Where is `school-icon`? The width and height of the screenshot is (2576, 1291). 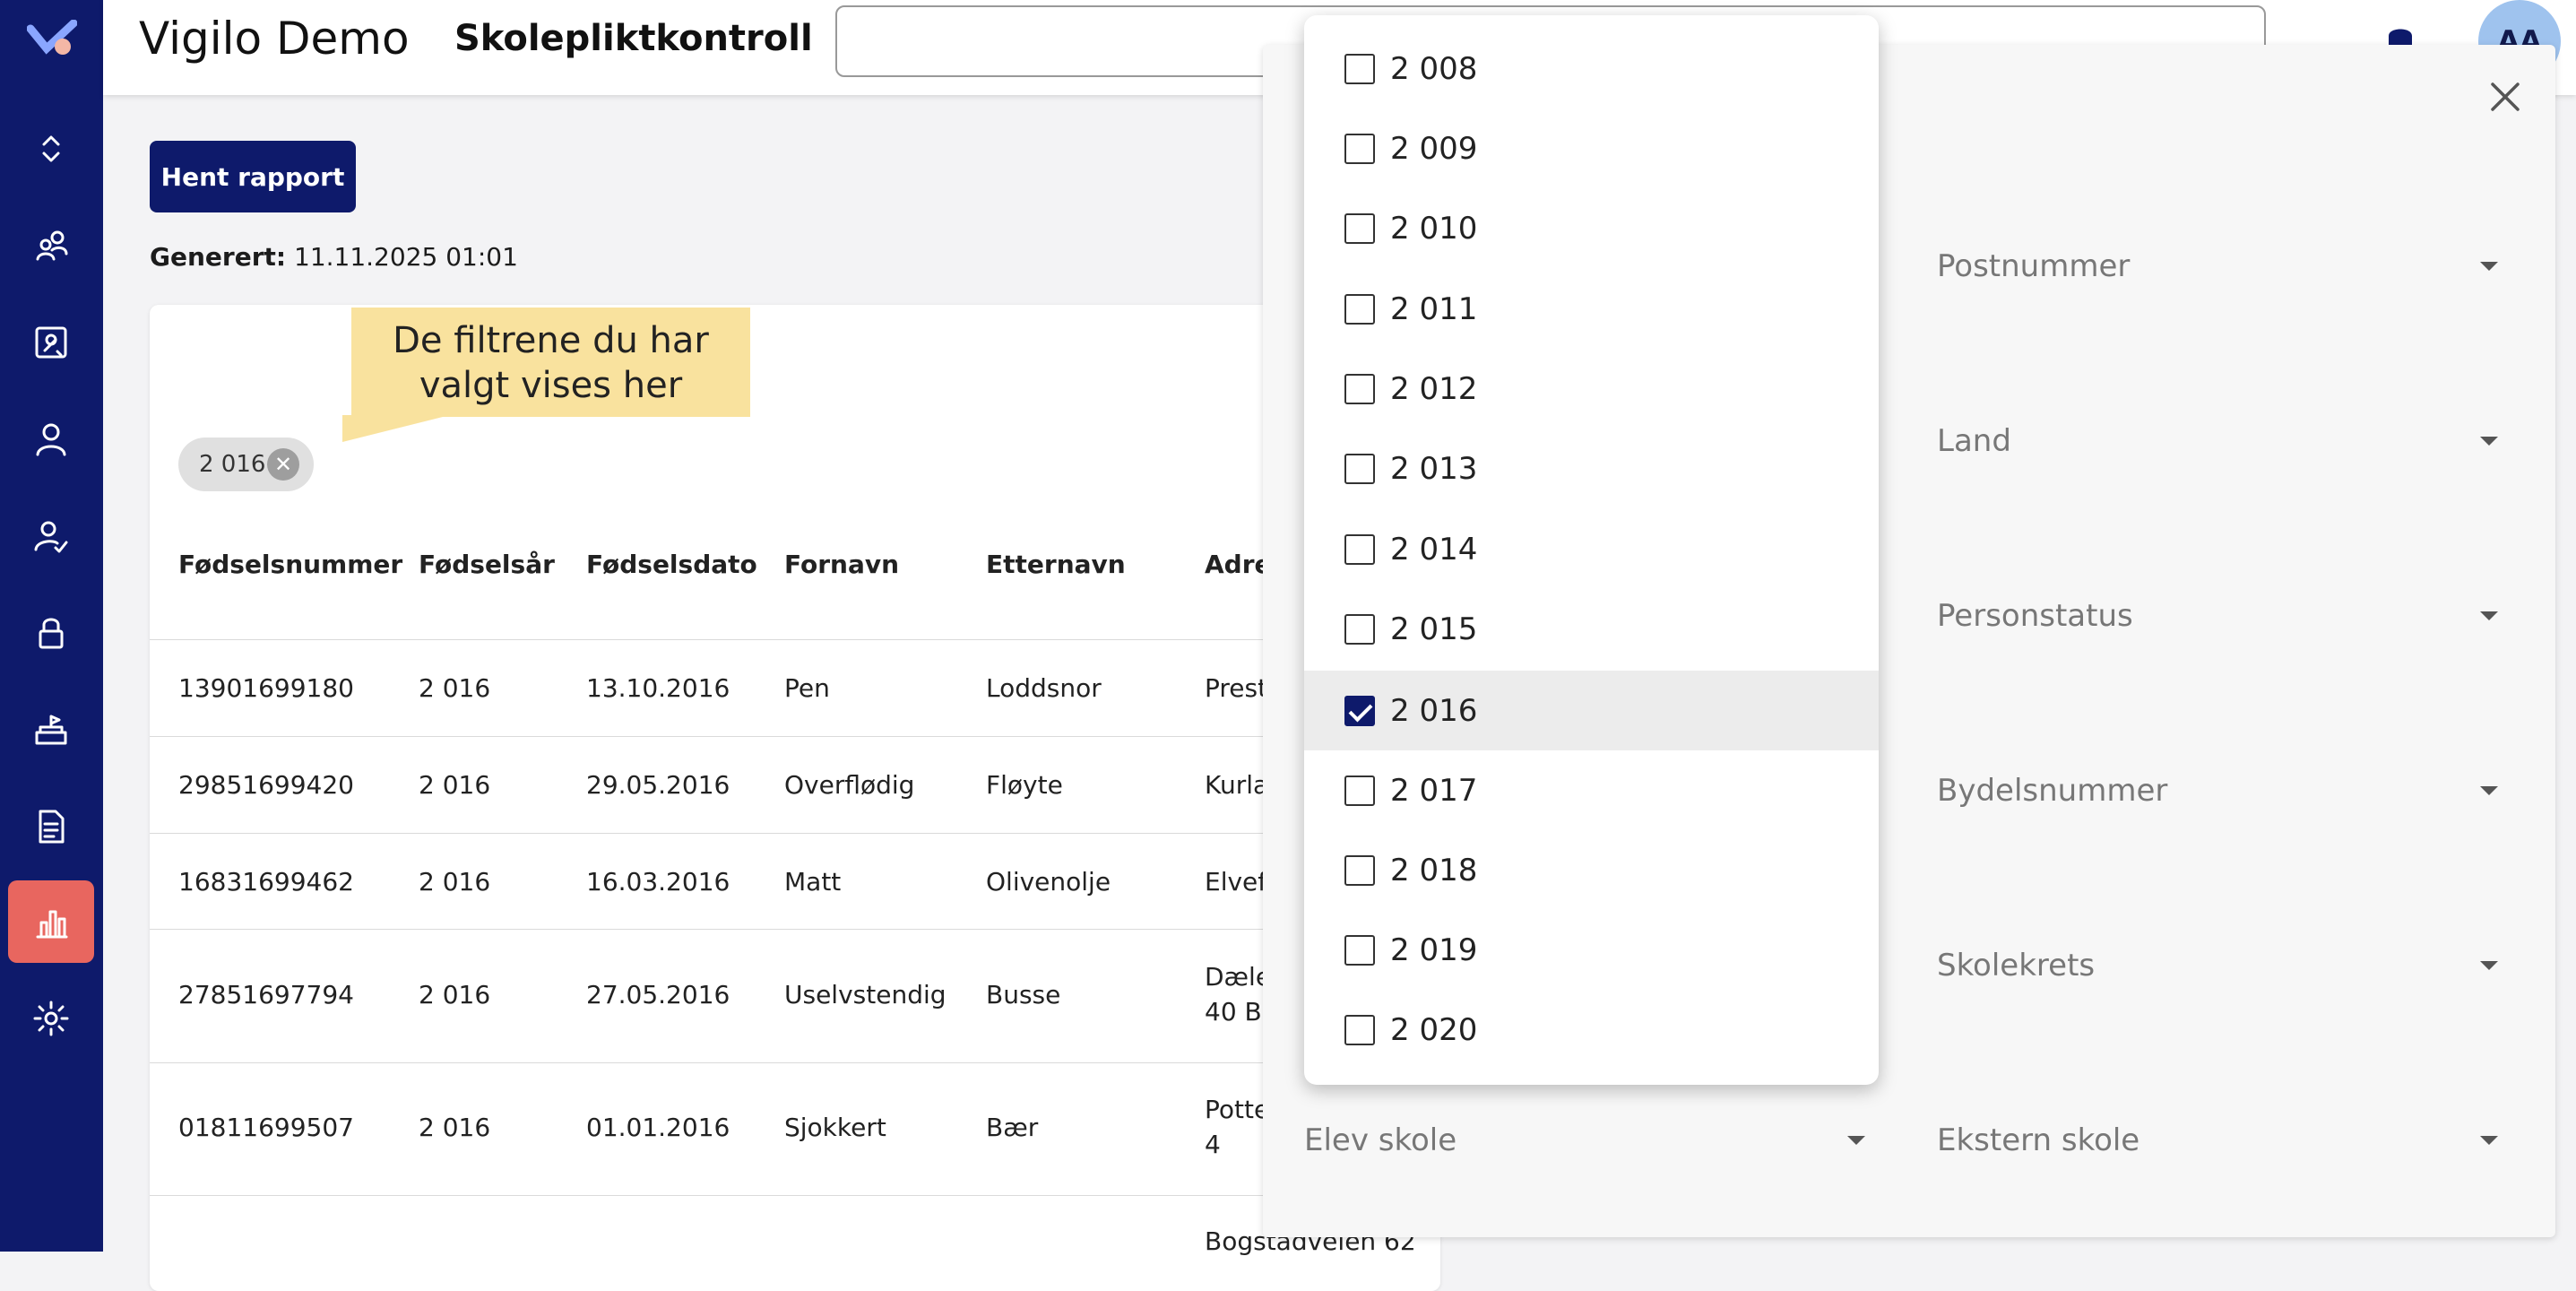 school-icon is located at coordinates (51, 730).